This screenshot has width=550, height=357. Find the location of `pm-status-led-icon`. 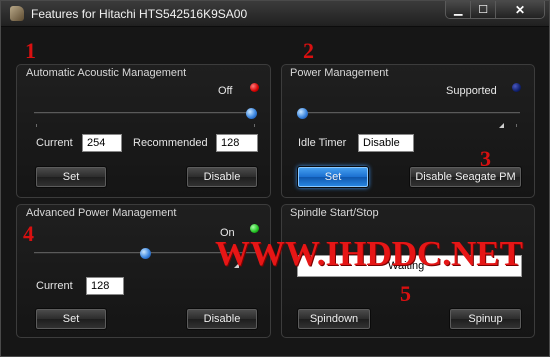

pm-status-led-icon is located at coordinates (516, 87).